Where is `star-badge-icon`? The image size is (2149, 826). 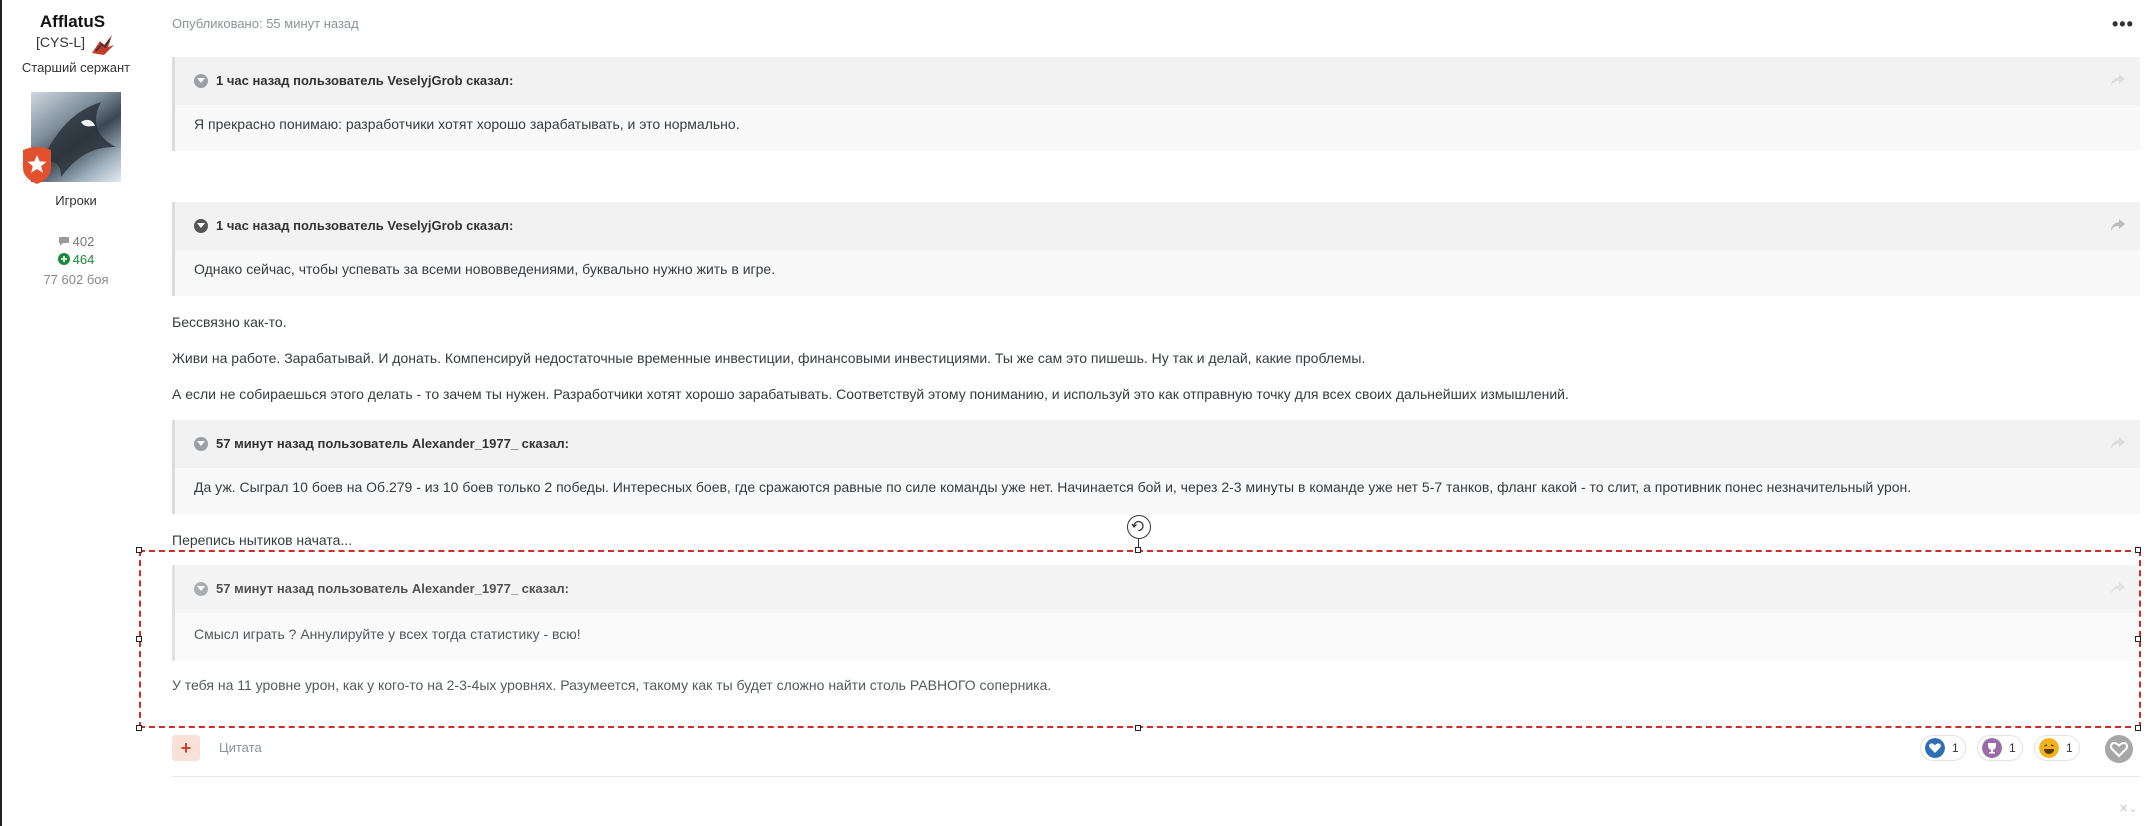
star-badge-icon is located at coordinates (37, 165).